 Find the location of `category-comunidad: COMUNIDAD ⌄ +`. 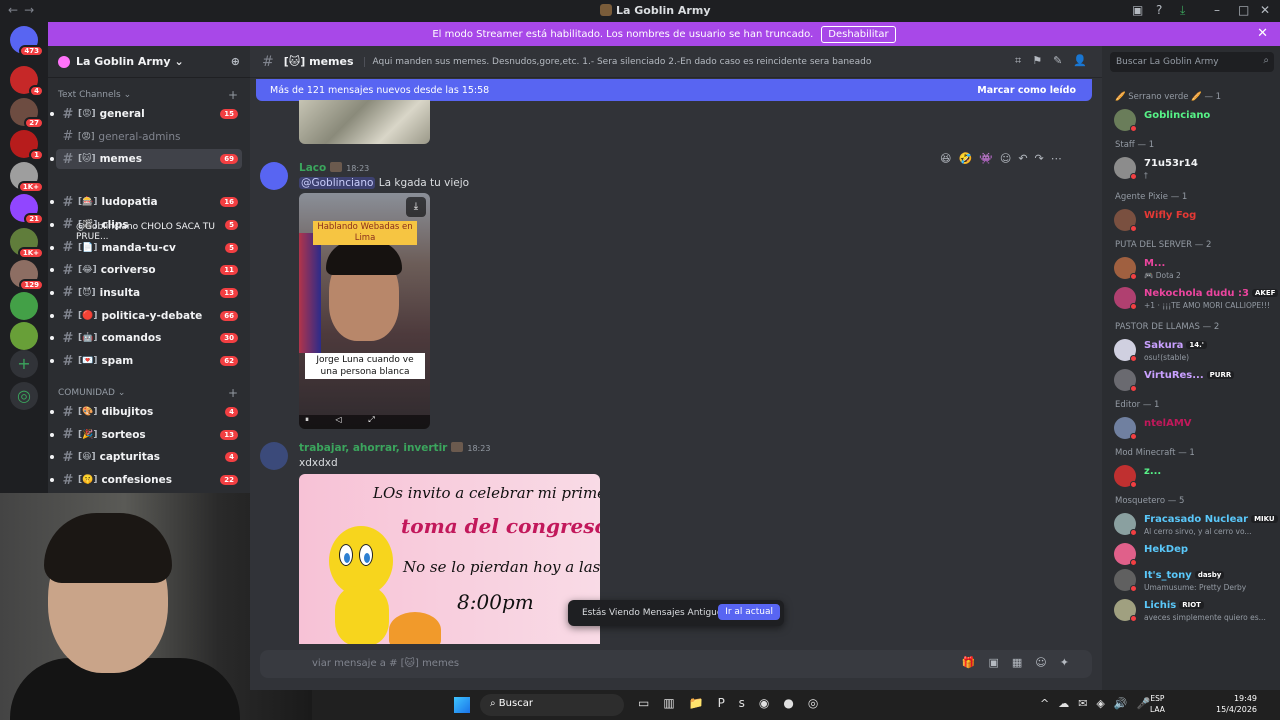

category-comunidad: COMUNIDAD ⌄ + is located at coordinates (148, 393).